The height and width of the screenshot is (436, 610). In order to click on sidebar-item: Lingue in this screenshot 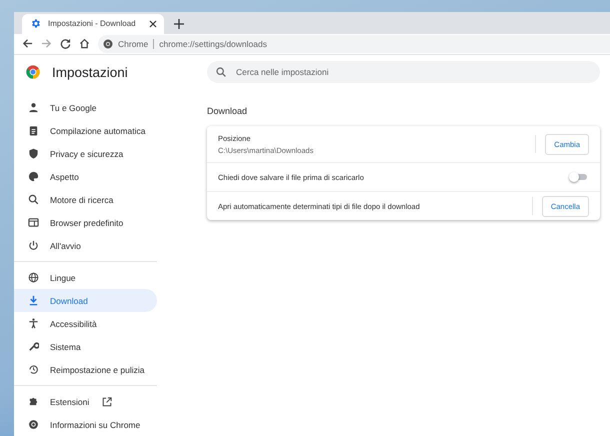, I will do `click(85, 277)`.